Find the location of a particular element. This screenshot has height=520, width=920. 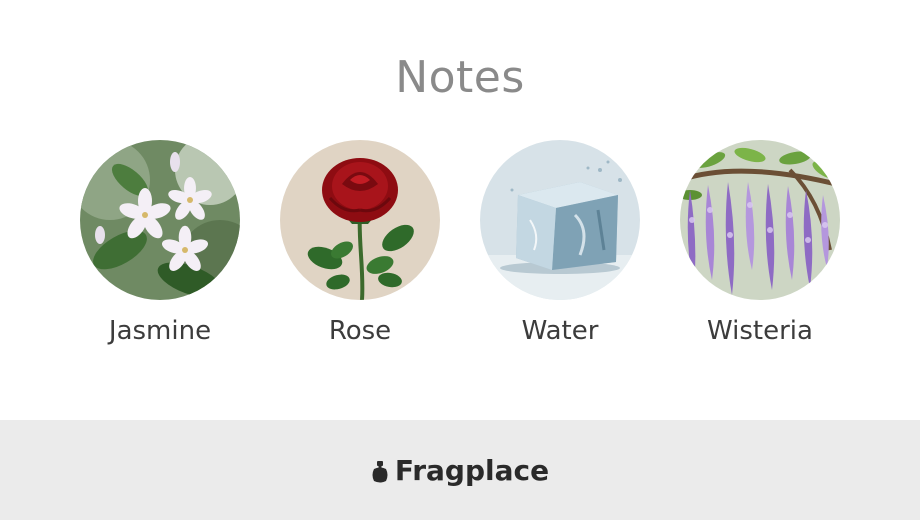

note-label: Wisteria is located at coordinates (760, 331).